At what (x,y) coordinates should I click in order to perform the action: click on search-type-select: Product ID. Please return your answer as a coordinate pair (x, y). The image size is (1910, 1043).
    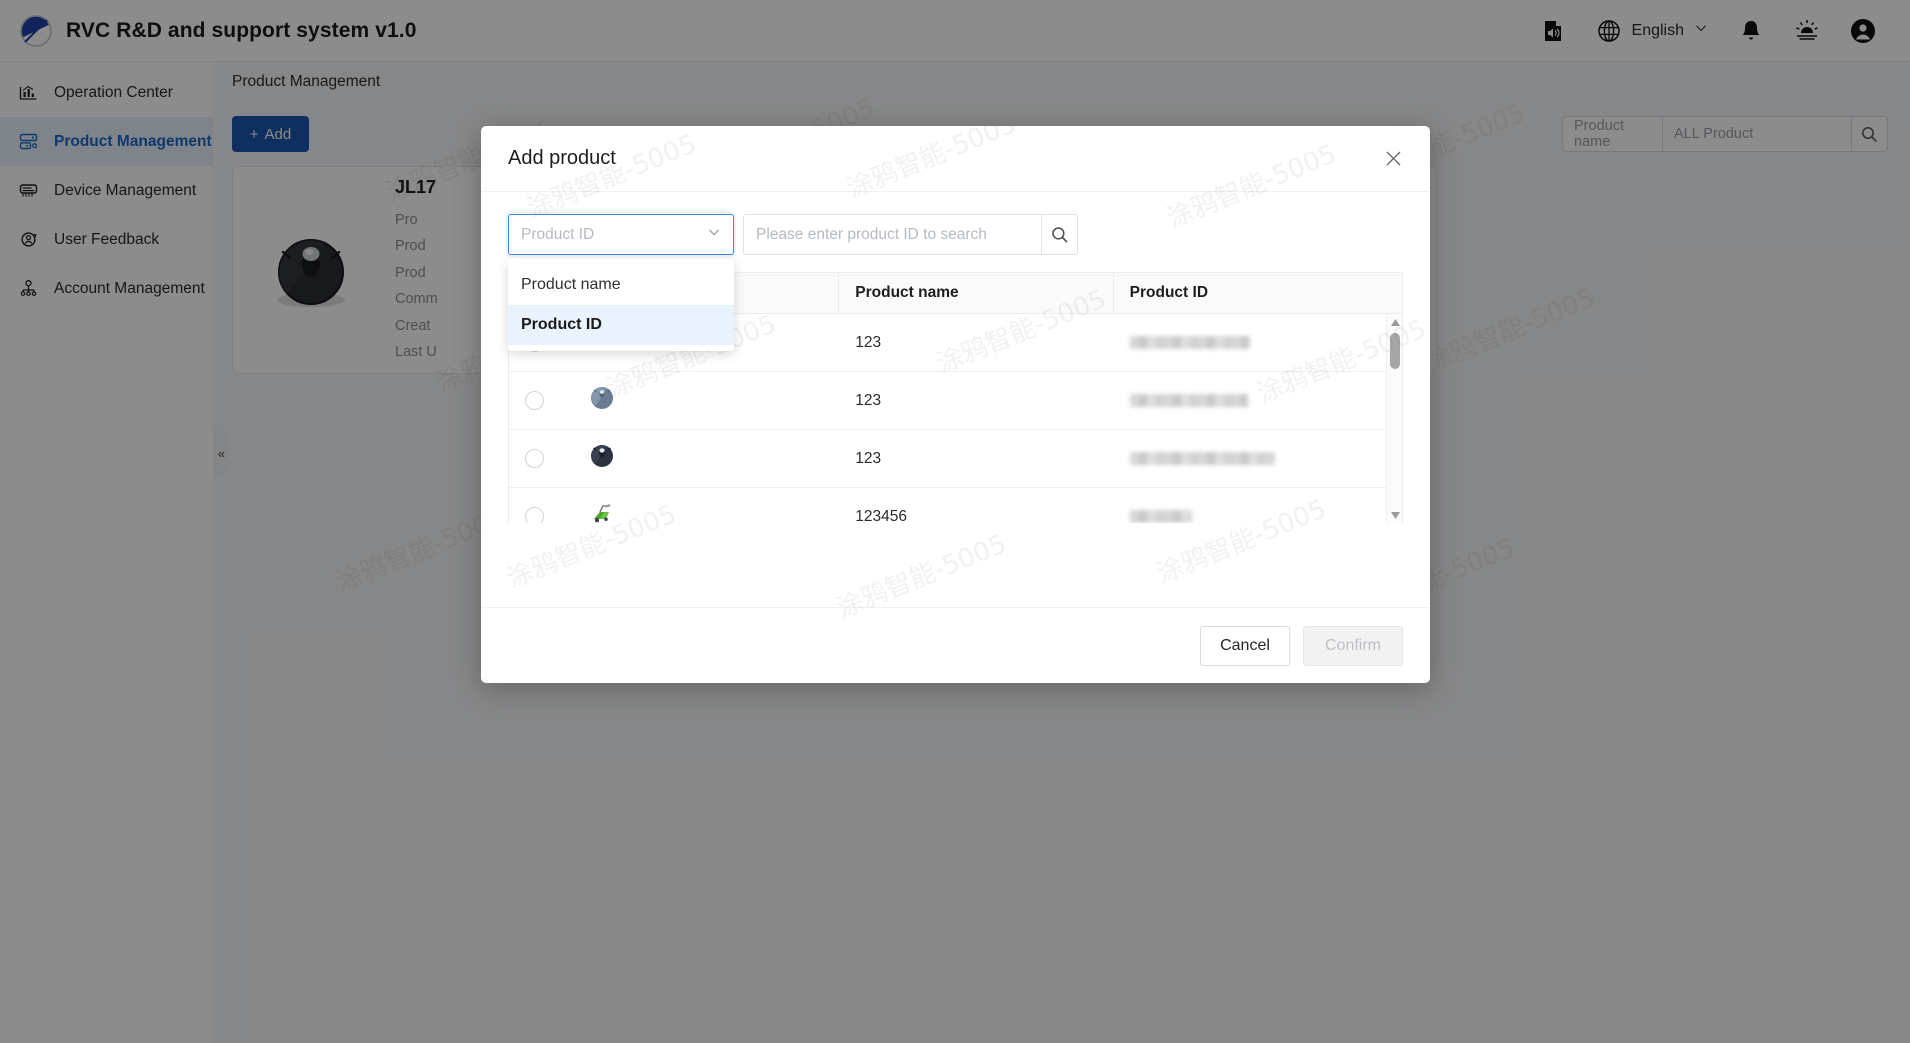
    Looking at the image, I should click on (621, 234).